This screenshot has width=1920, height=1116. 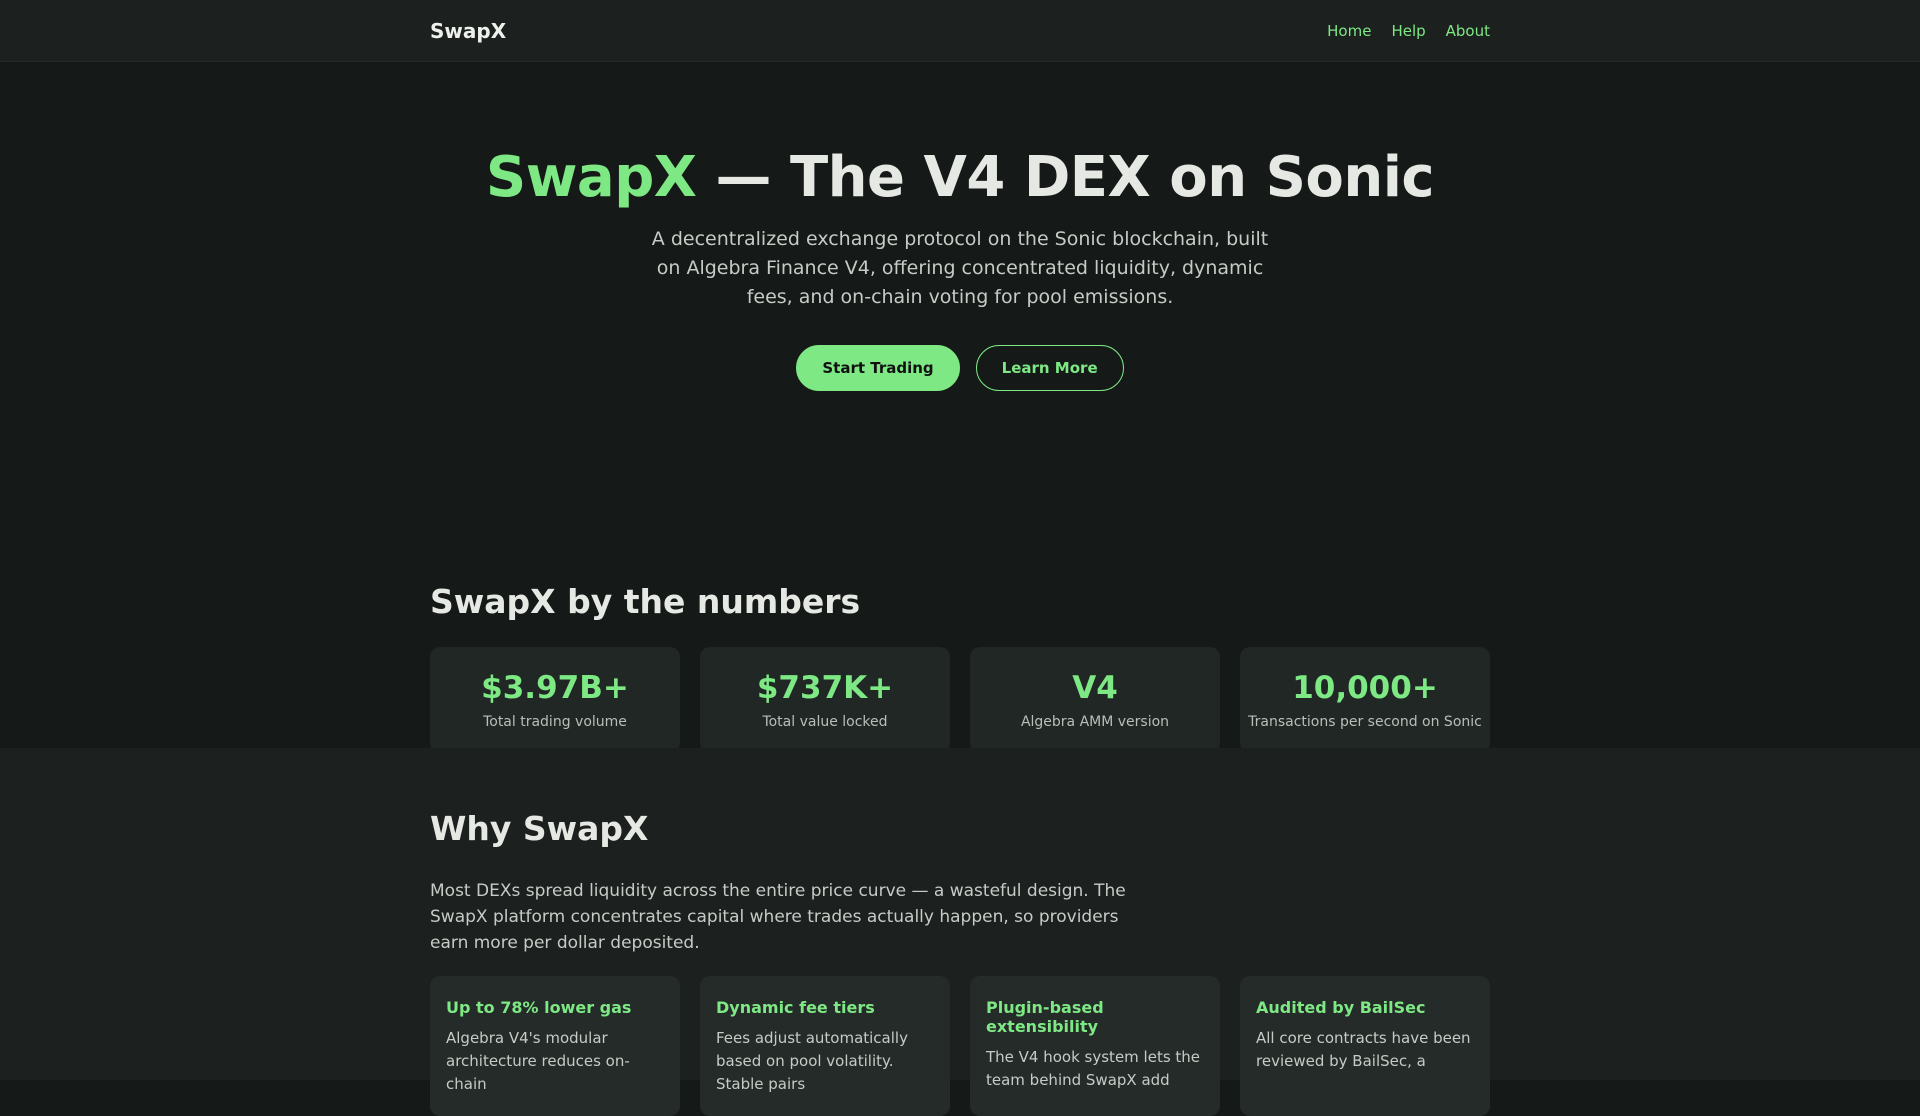 I want to click on top-navbar: SwapX Home Help About, so click(x=960, y=31).